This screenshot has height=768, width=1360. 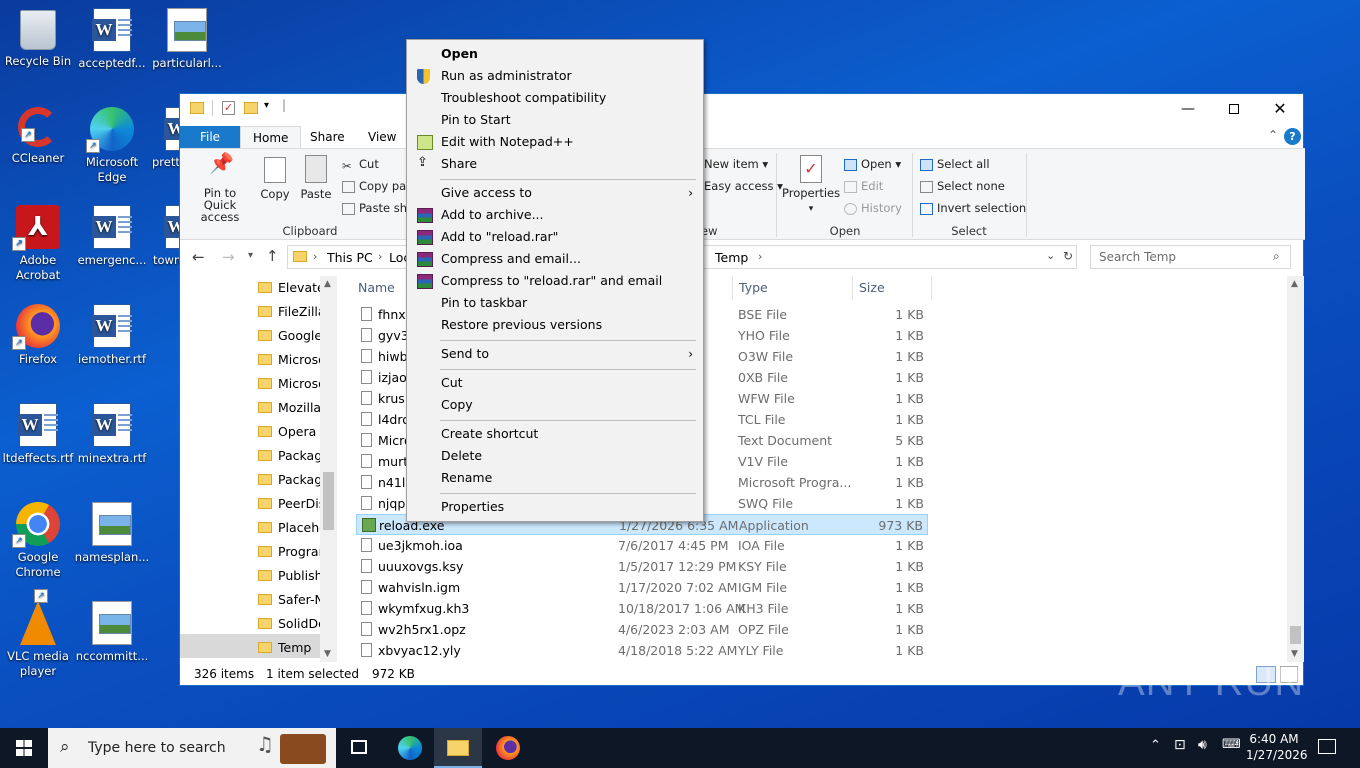 What do you see at coordinates (38, 335) in the screenshot?
I see `firefox-shortcut: Firefox` at bounding box center [38, 335].